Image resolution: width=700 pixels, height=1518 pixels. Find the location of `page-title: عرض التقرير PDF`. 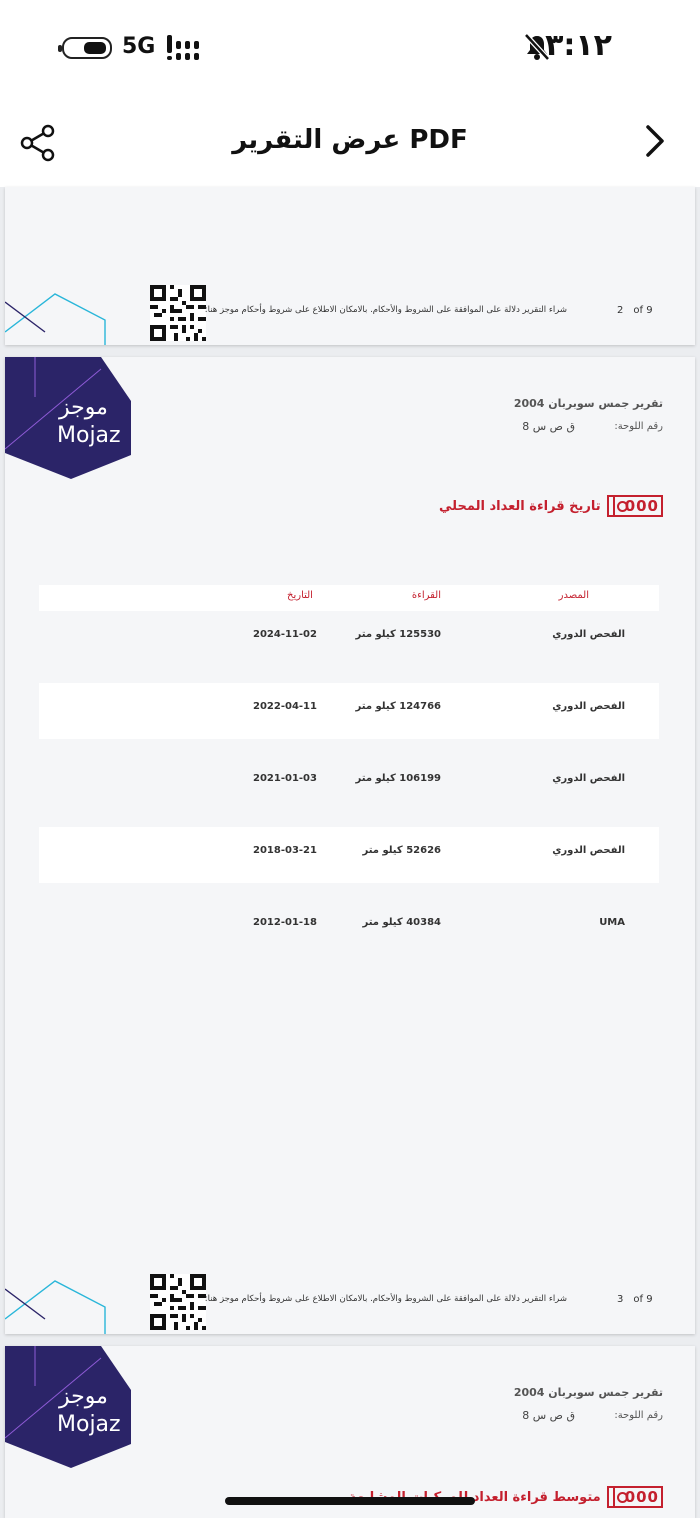

page-title: عرض التقرير PDF is located at coordinates (350, 140).